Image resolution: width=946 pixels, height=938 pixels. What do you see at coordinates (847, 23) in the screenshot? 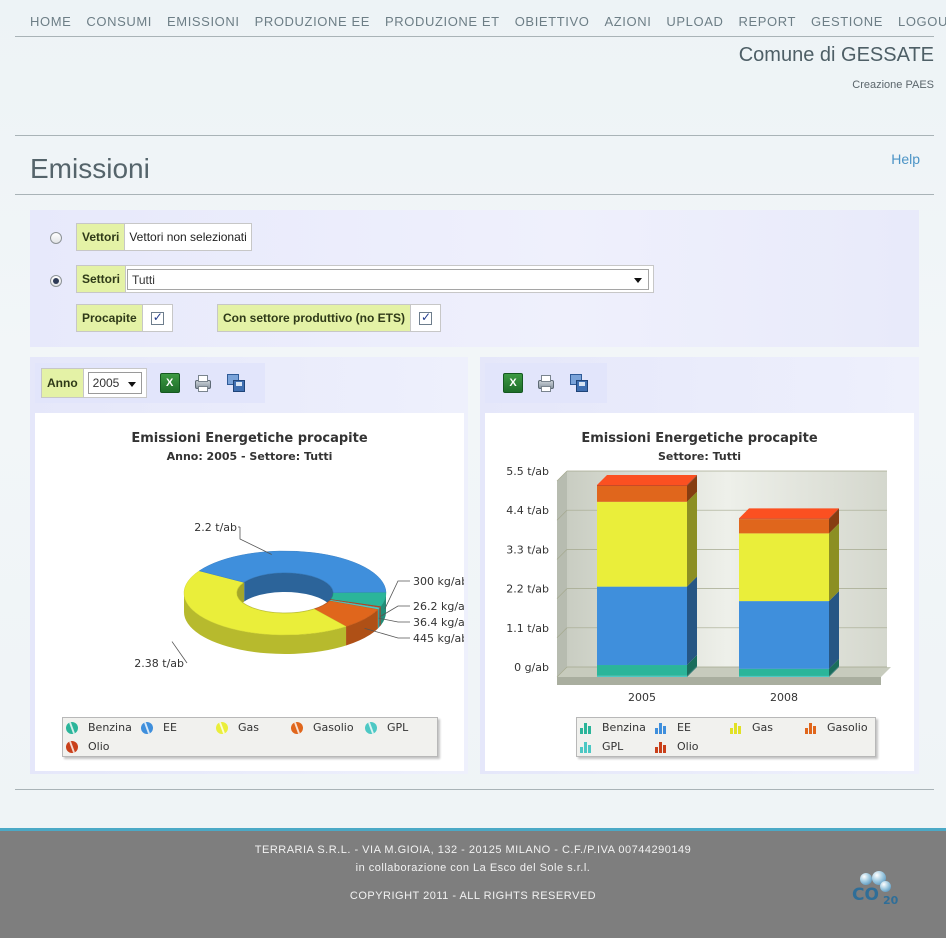
I see `nav-gestione: GESTIONE` at bounding box center [847, 23].